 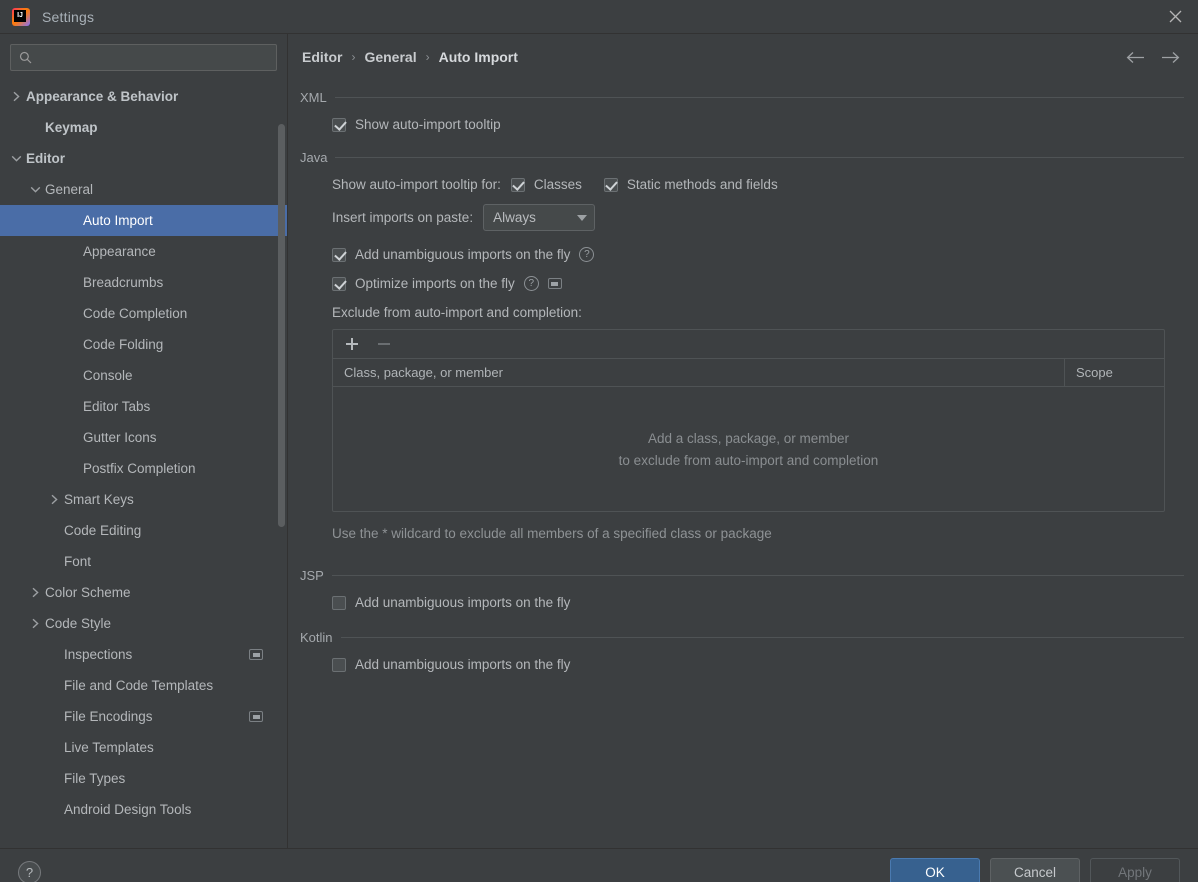 What do you see at coordinates (1170, 57) in the screenshot?
I see `arrow-right-icon` at bounding box center [1170, 57].